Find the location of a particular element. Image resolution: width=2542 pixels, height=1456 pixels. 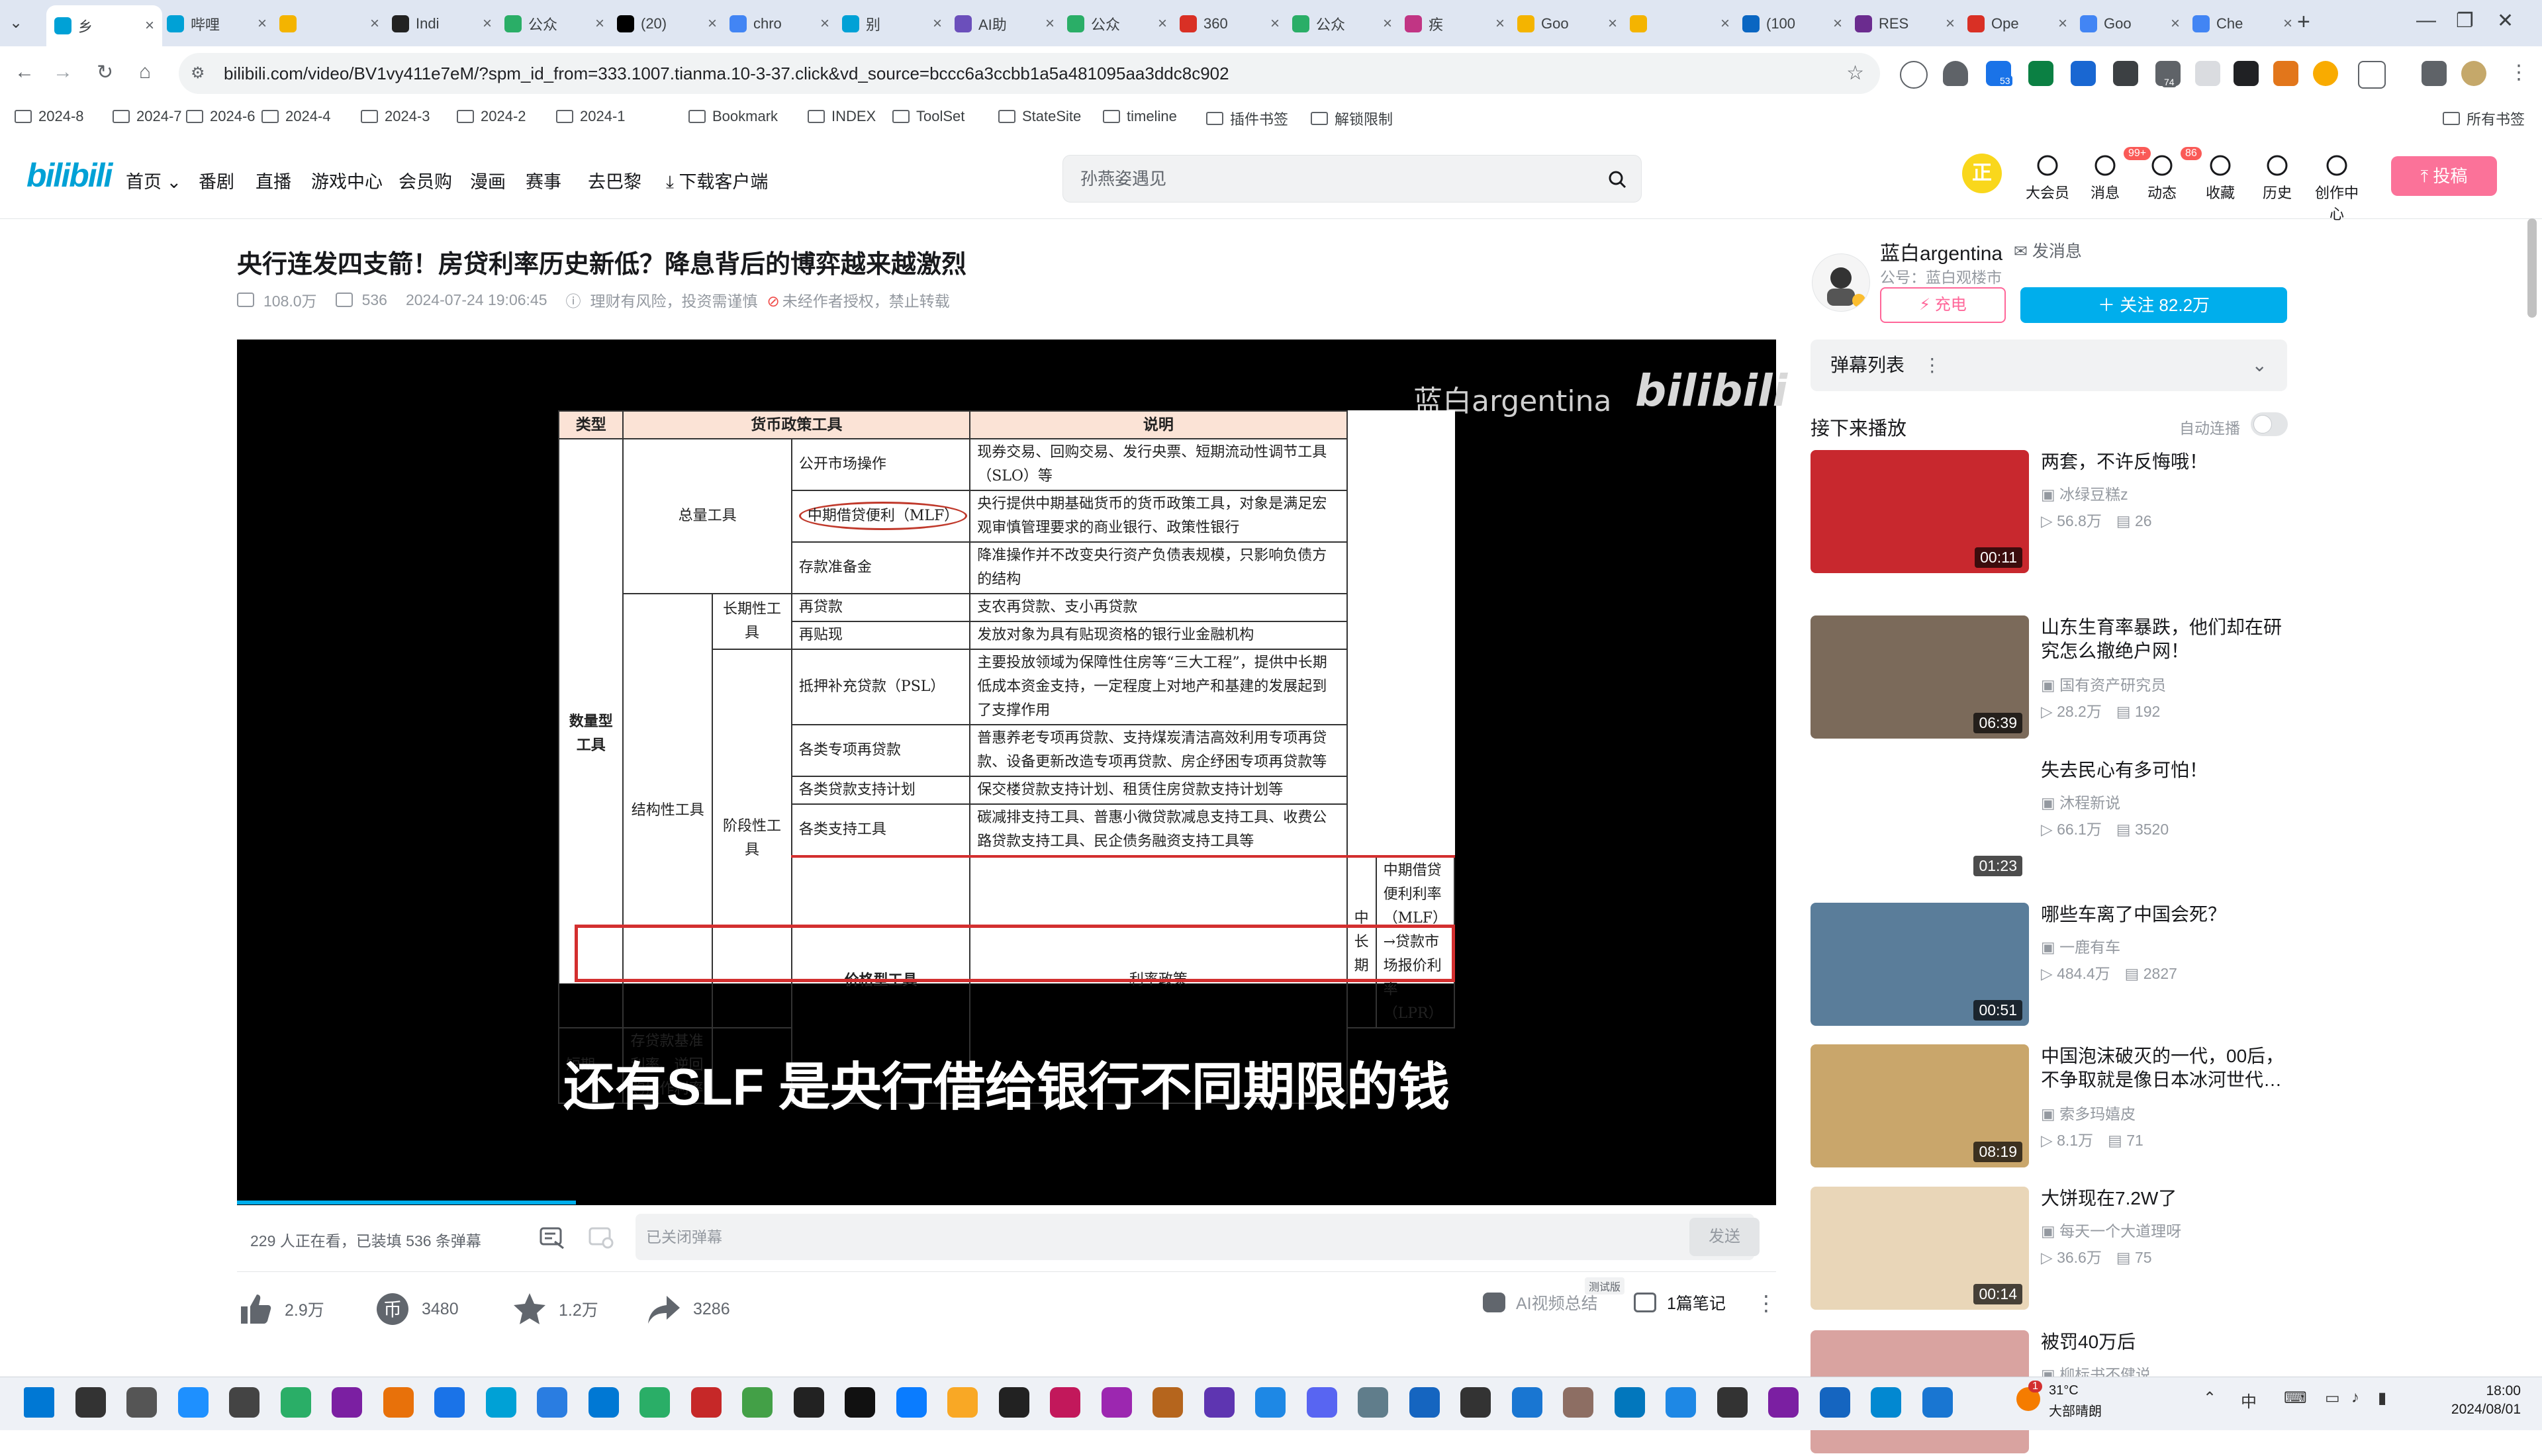

autoplay-toggle is located at coordinates (2269, 424).